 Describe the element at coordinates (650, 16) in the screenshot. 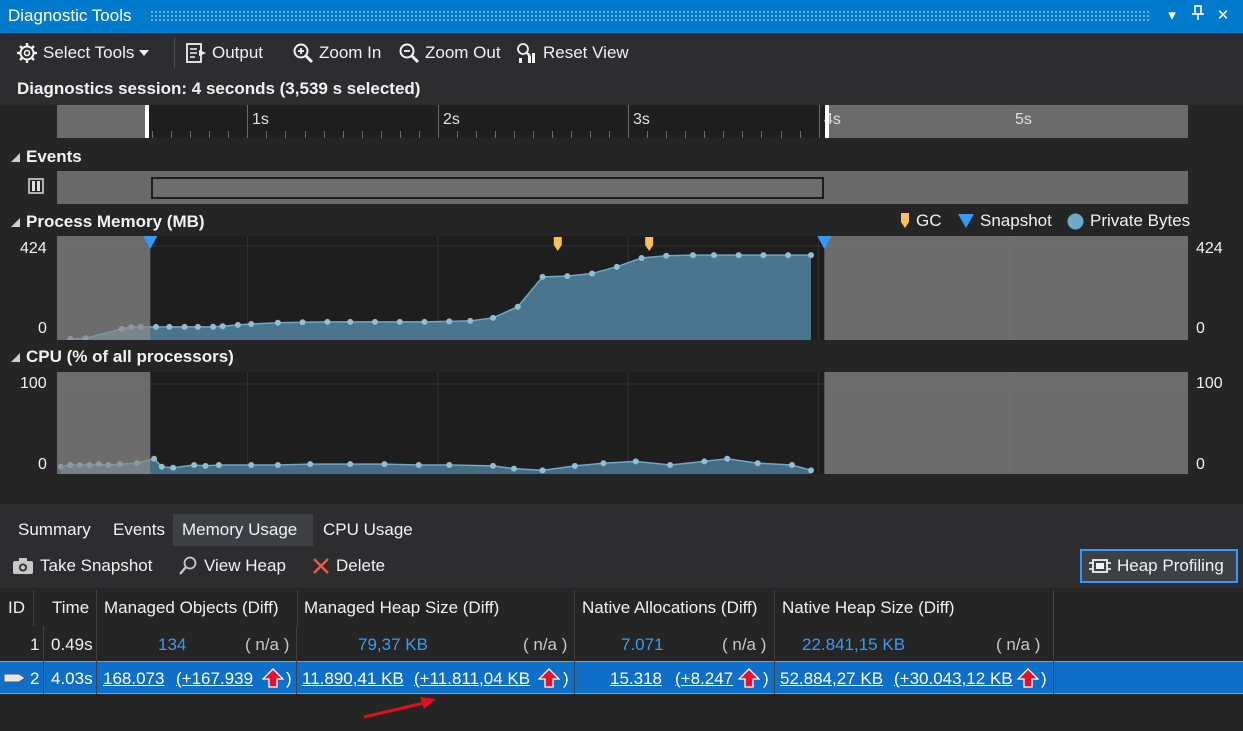

I see `title-bar-grip` at that location.